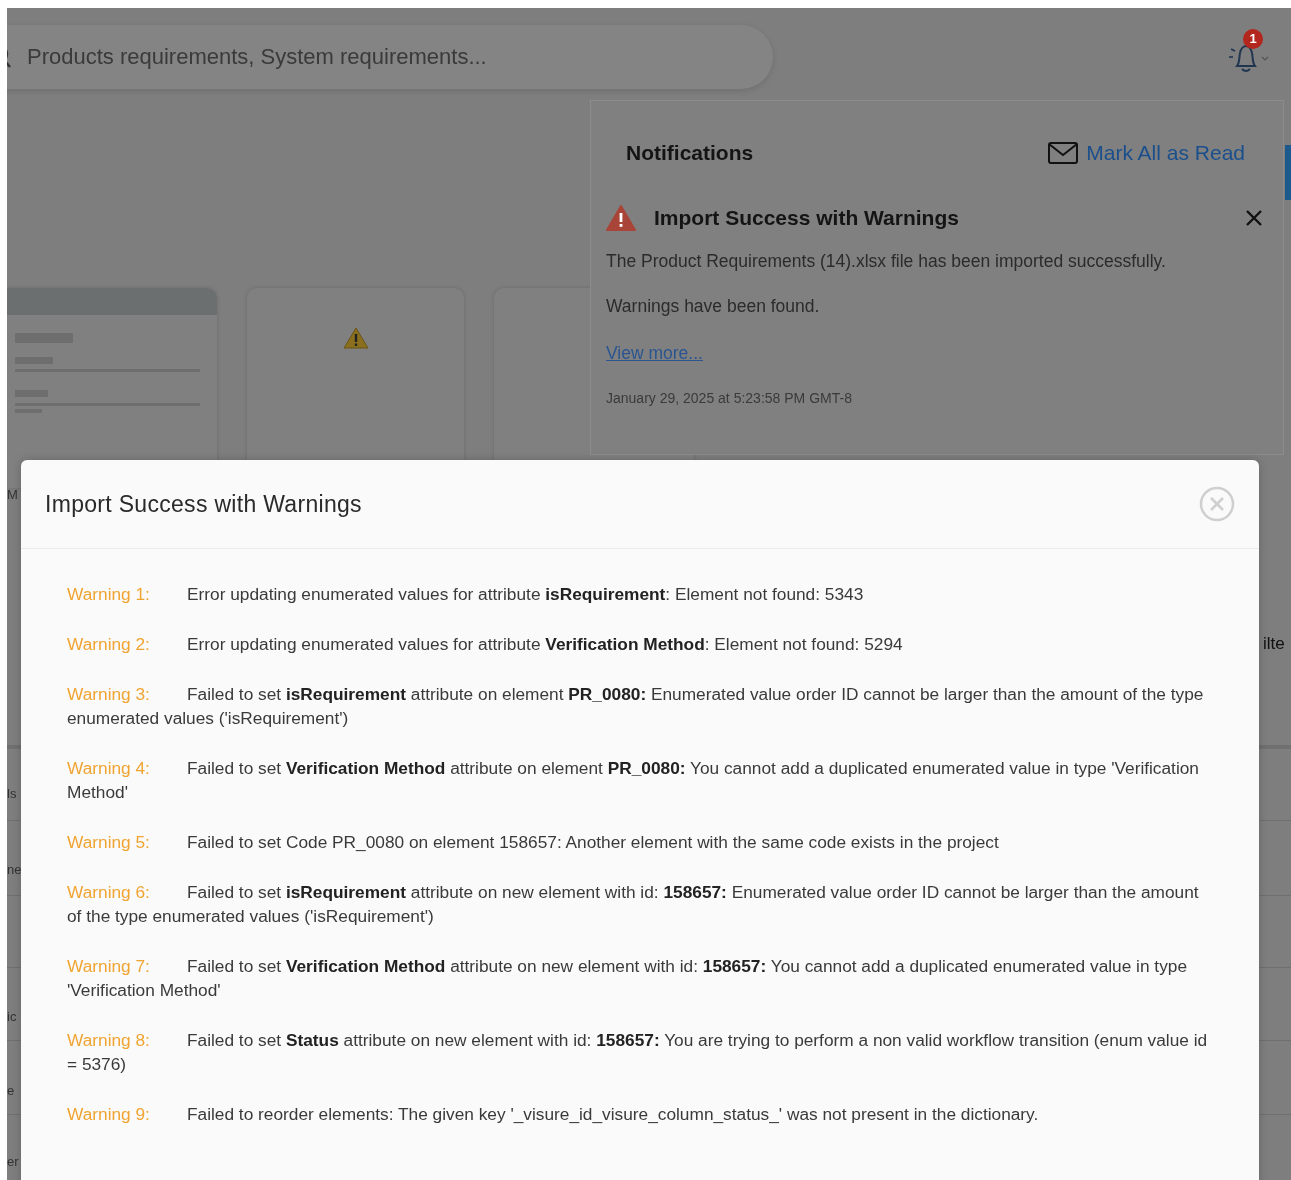  Describe the element at coordinates (633, 904) in the screenshot. I see `warning-text: Warning 6: Failed to set isRequirement attribute on new element with id: 158657: Enumerated value order ID cannot be larger than the amount of the type enumerated values ('isRequirement')` at that location.